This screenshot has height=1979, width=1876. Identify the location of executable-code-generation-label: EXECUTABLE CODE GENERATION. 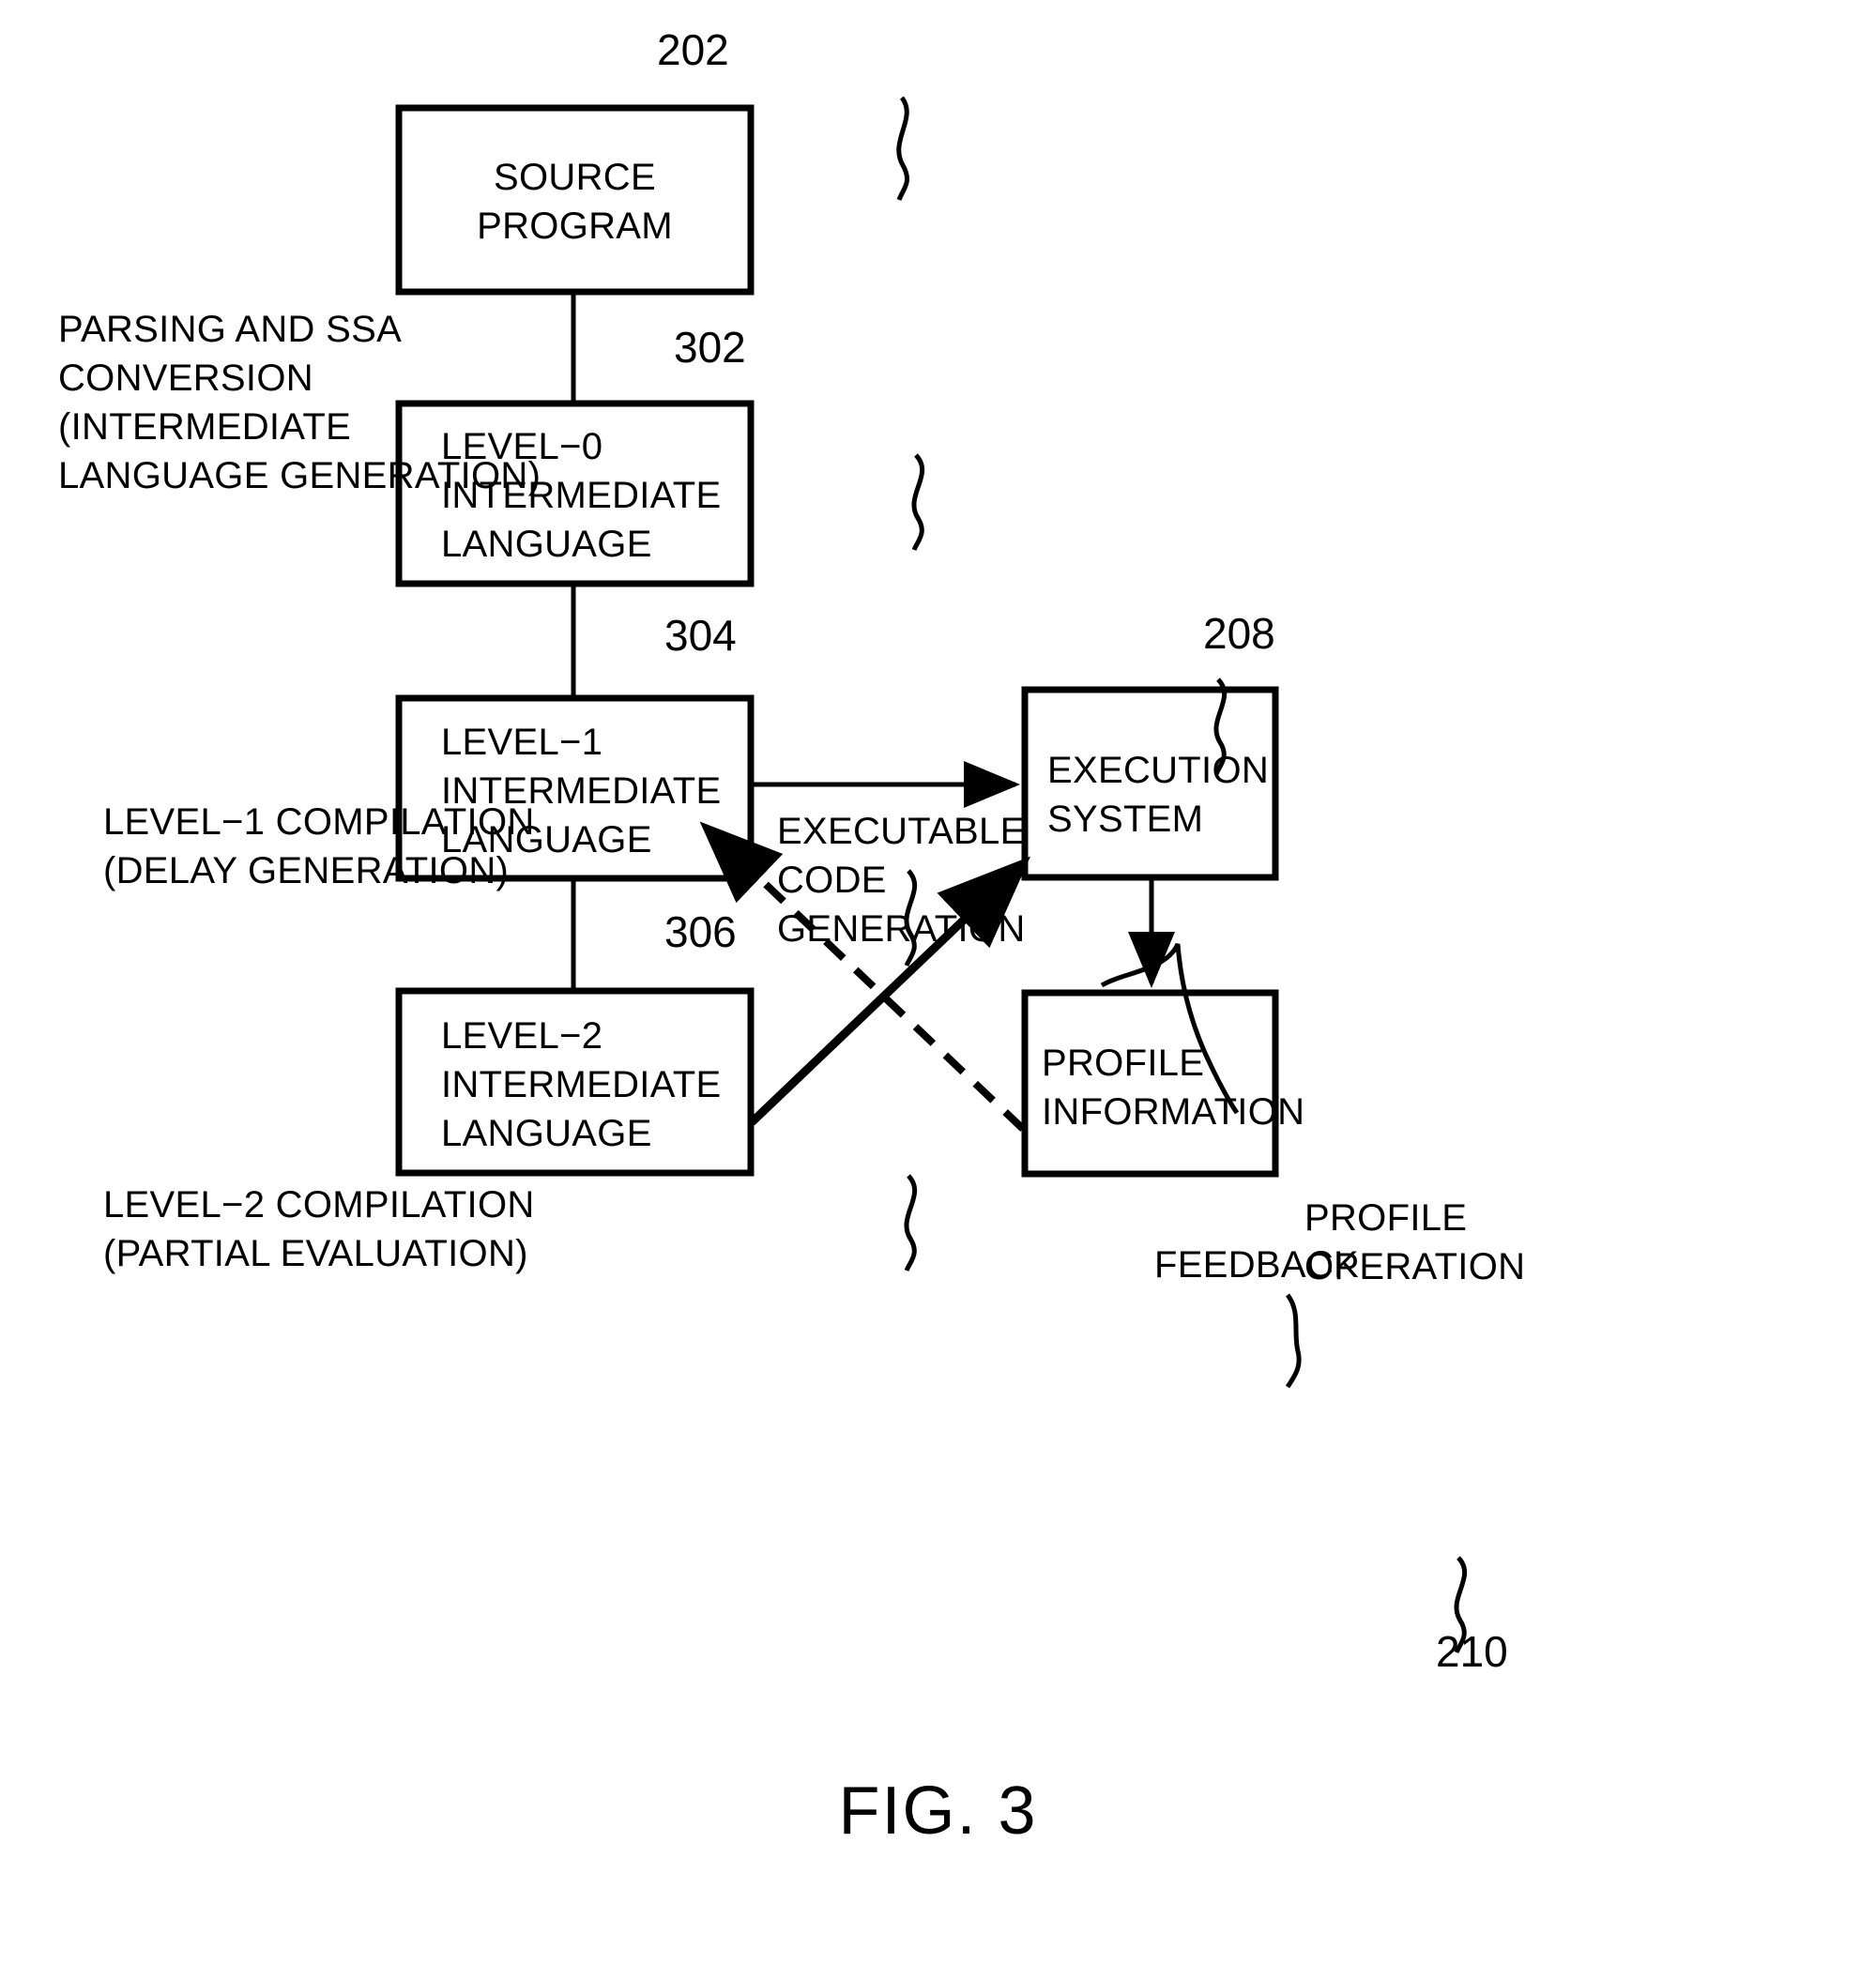
(901, 880).